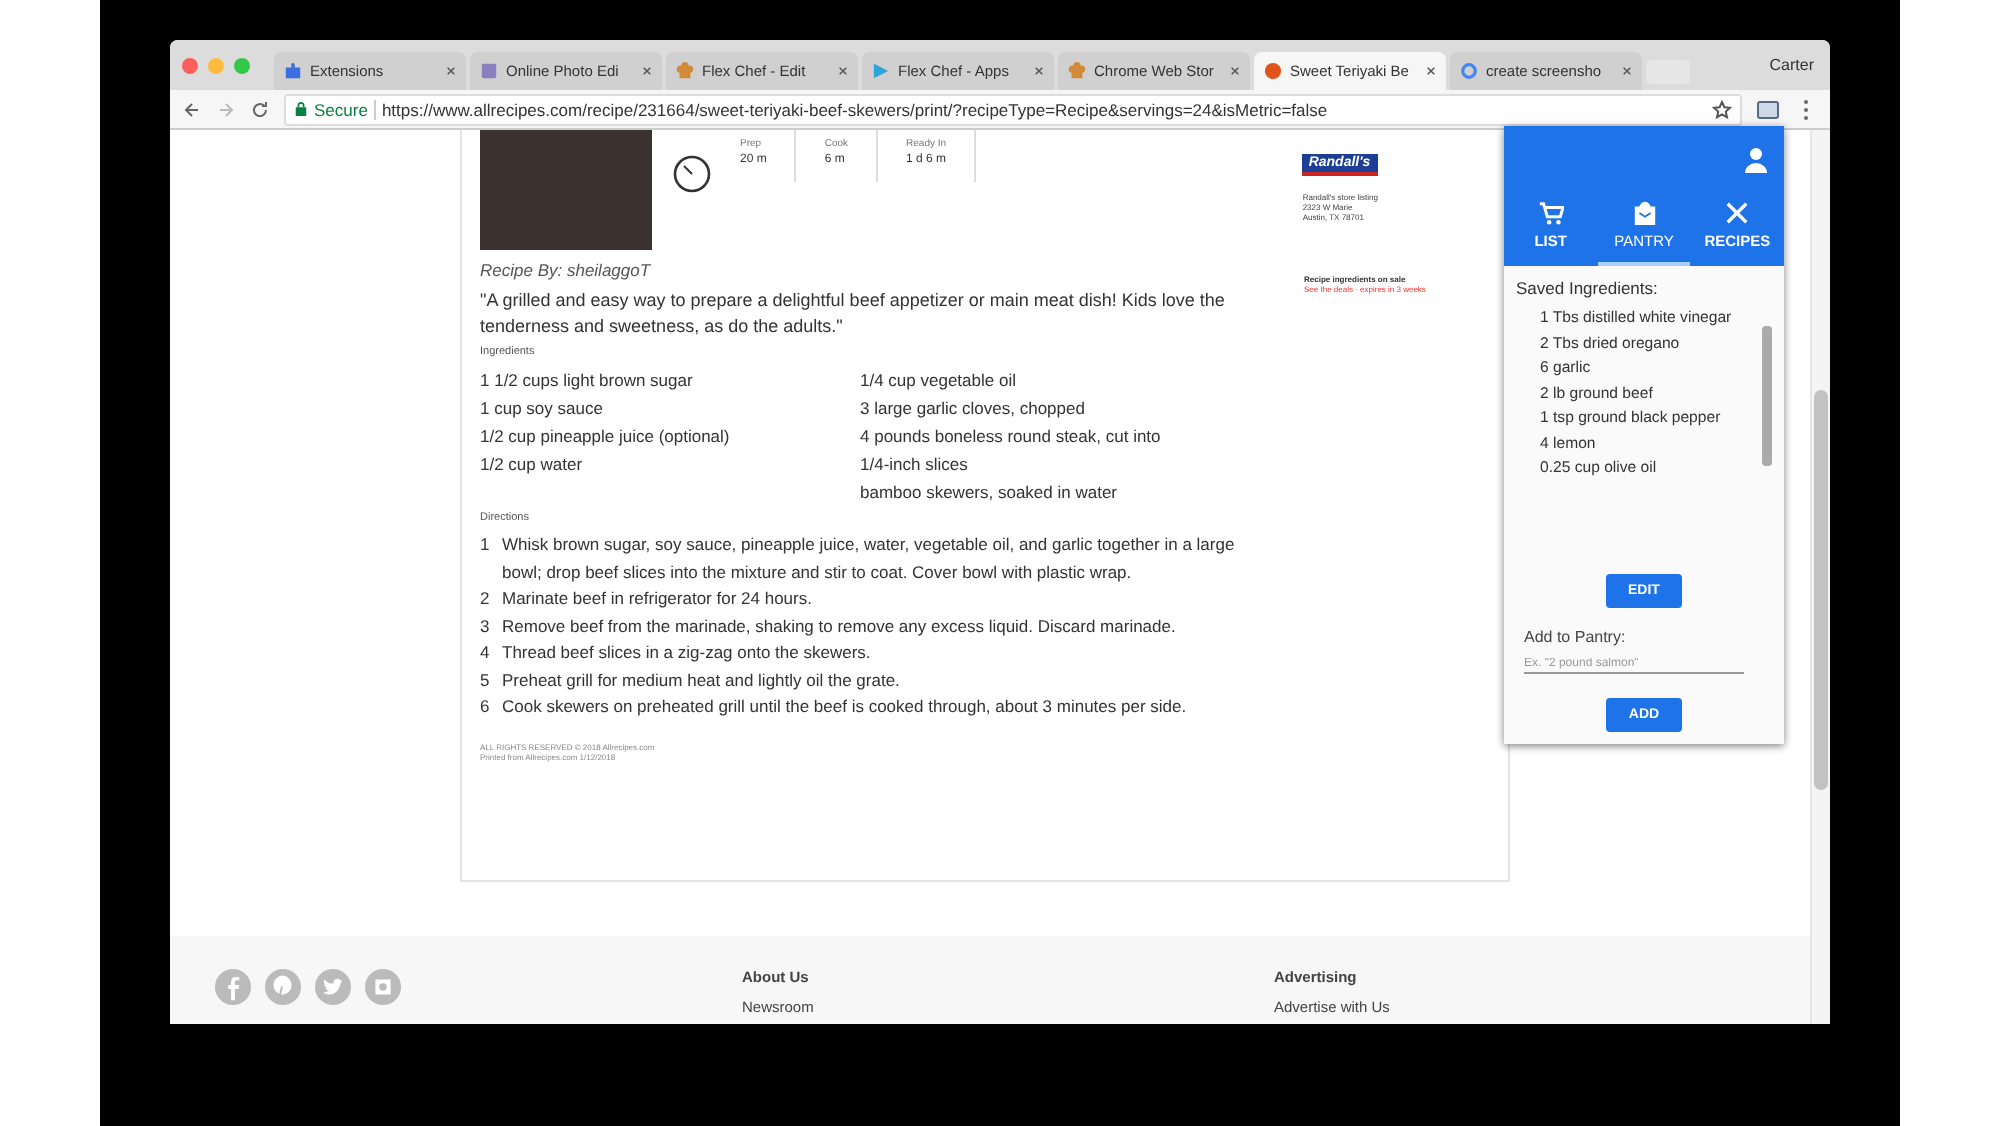 Image resolution: width=2000 pixels, height=1126 pixels. What do you see at coordinates (855, 109) in the screenshot?
I see `url-text: https://www.allrecipes.com/recipe/231664/sweet-teriyaki-beef-skewers/print/?recipeType=Recipe&servings=24&isMetric=false` at bounding box center [855, 109].